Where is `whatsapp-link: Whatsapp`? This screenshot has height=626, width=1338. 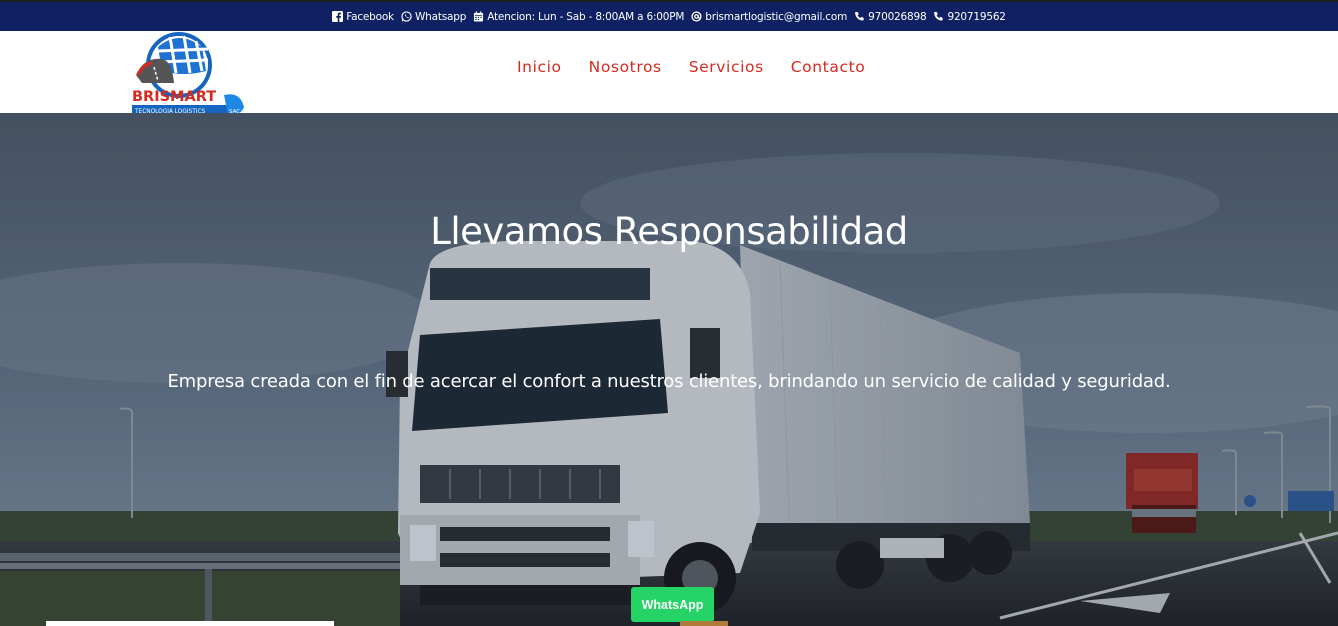
whatsapp-link: Whatsapp is located at coordinates (433, 17).